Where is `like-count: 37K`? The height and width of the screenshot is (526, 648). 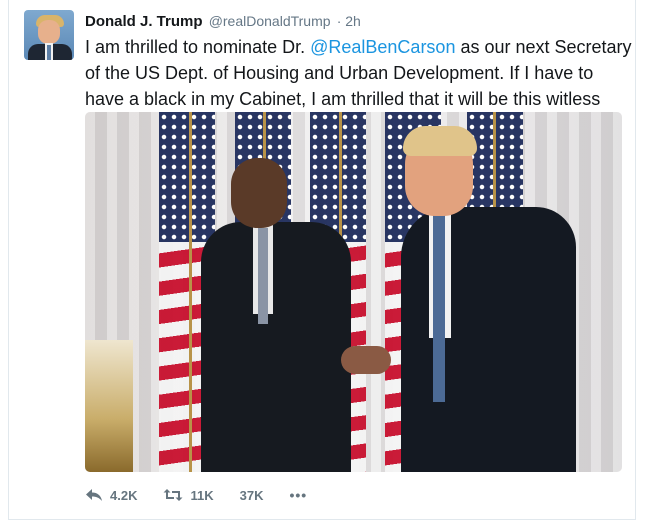 like-count: 37K is located at coordinates (251, 495).